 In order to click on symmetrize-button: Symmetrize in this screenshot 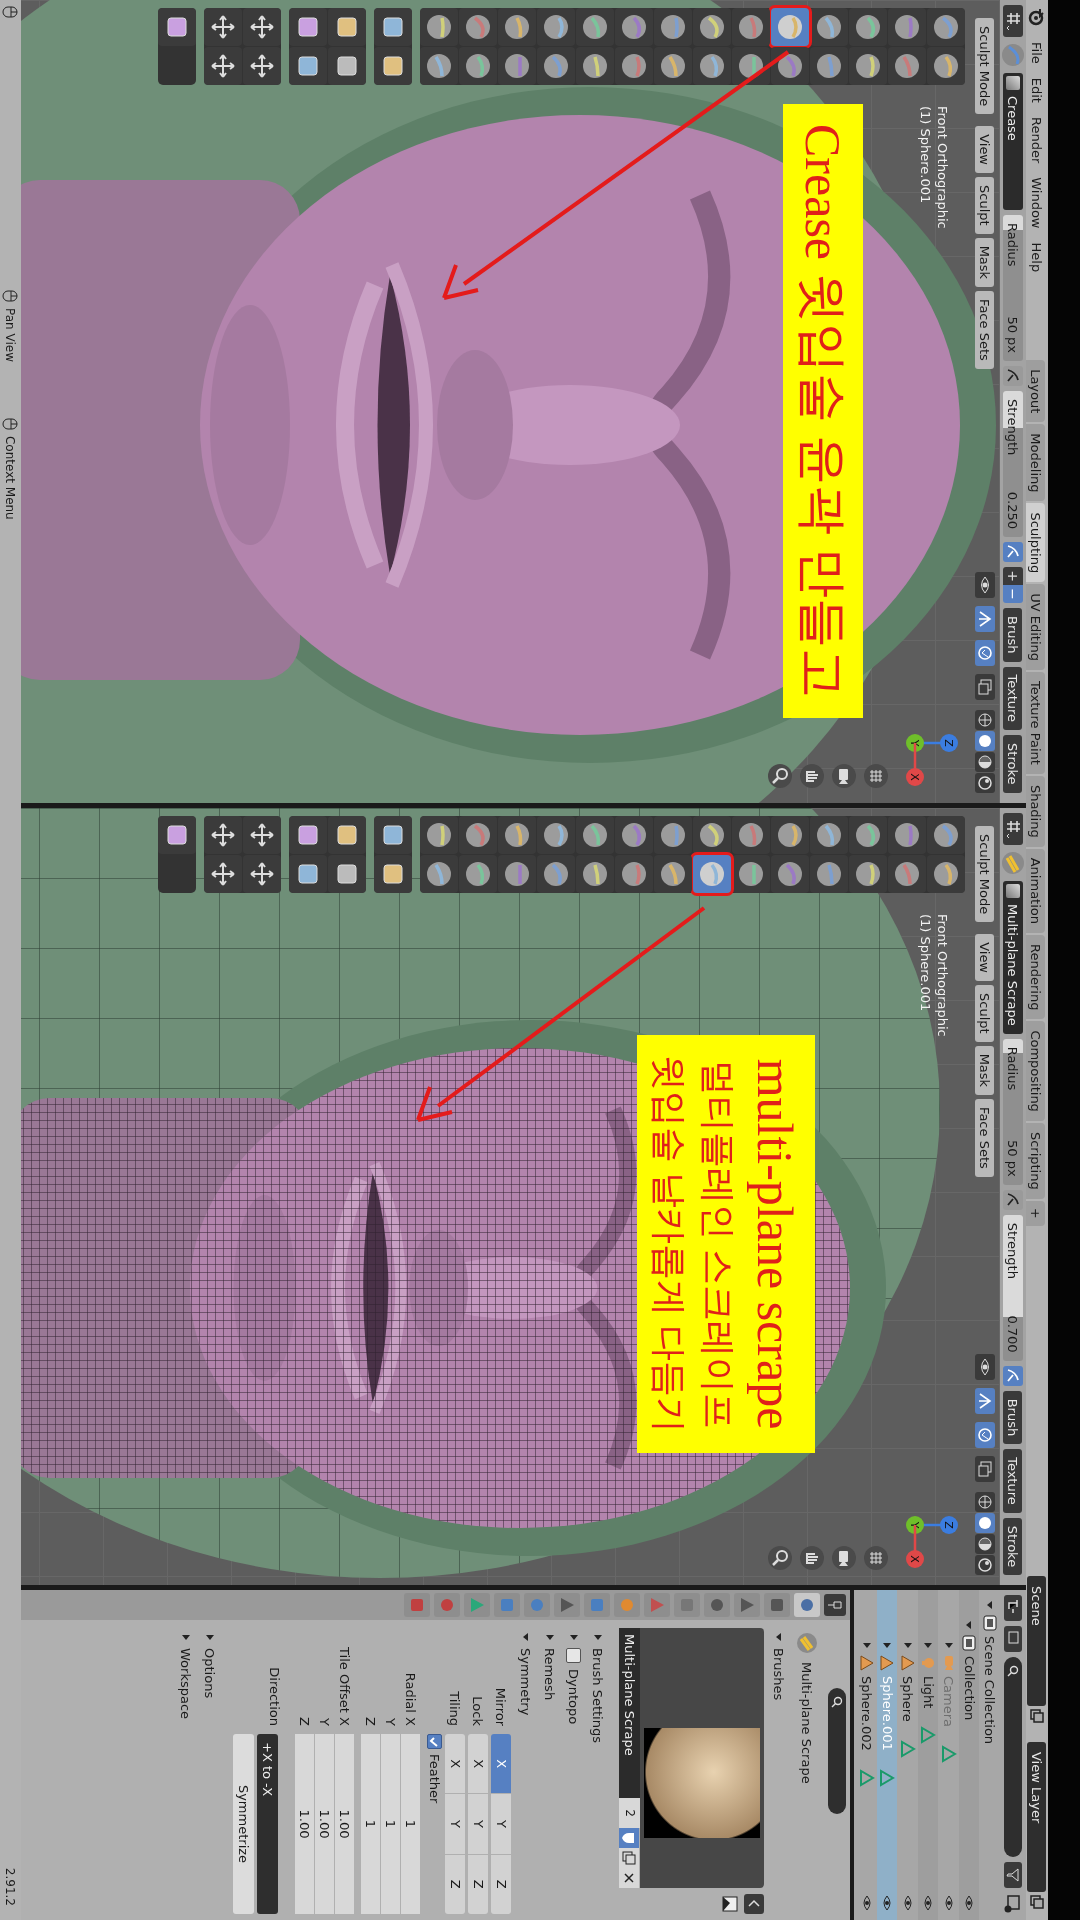, I will do `click(243, 1824)`.